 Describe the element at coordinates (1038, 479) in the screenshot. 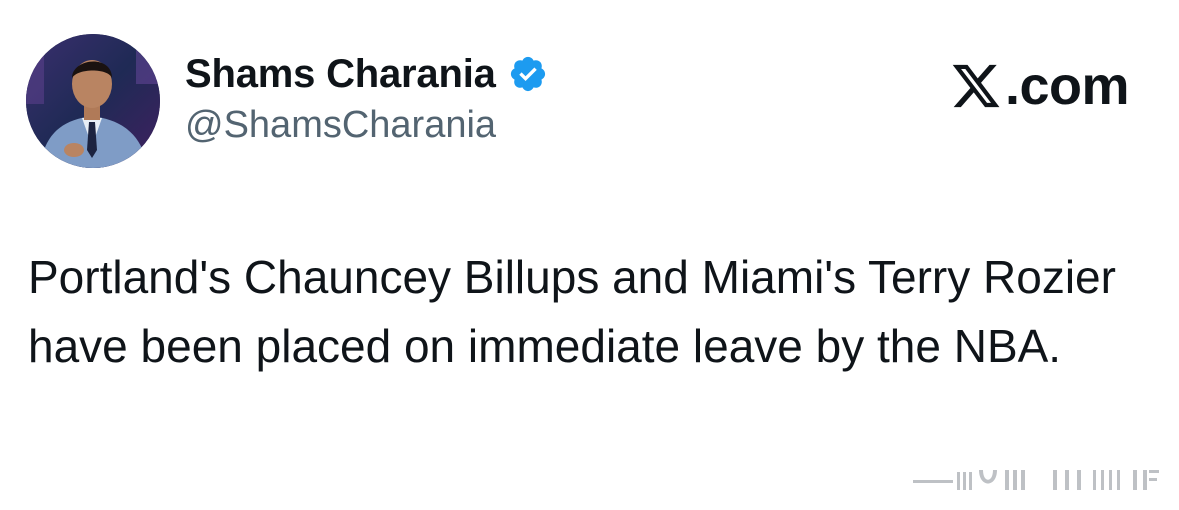

I see `image-watermark` at that location.